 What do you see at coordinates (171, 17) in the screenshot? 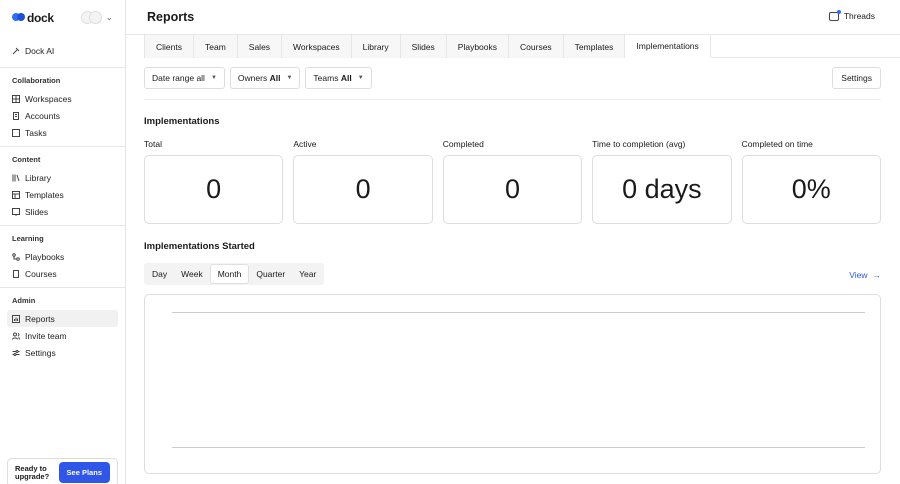
I see `page-title: Reports` at bounding box center [171, 17].